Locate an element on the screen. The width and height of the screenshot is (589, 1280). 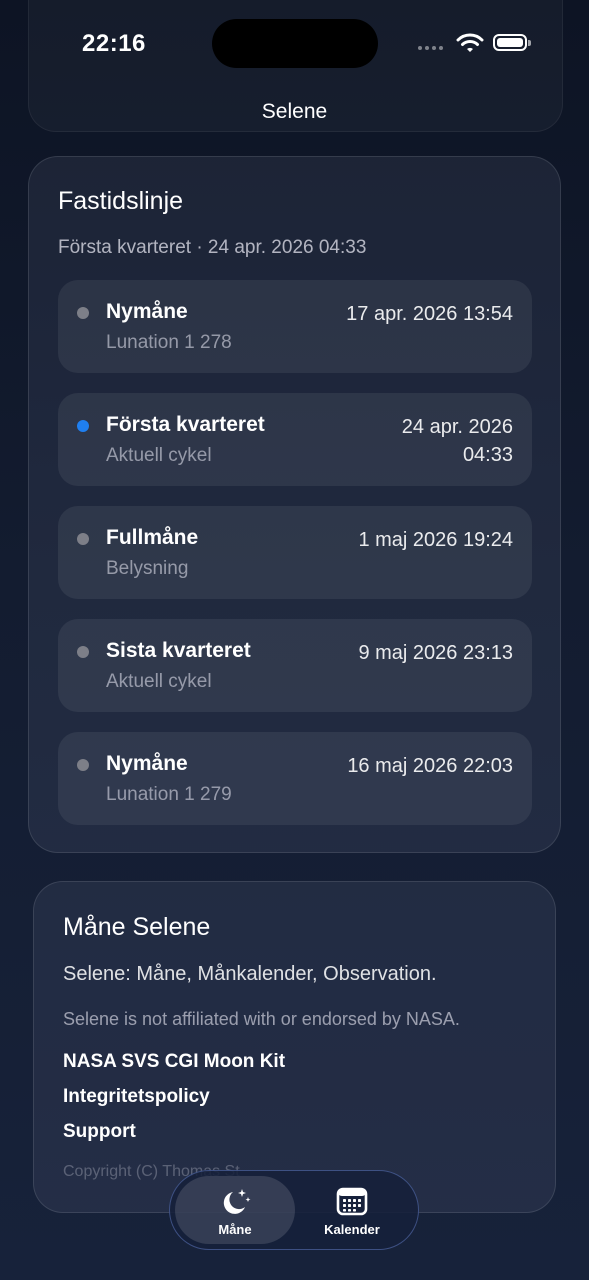
battery-icon is located at coordinates (512, 42).